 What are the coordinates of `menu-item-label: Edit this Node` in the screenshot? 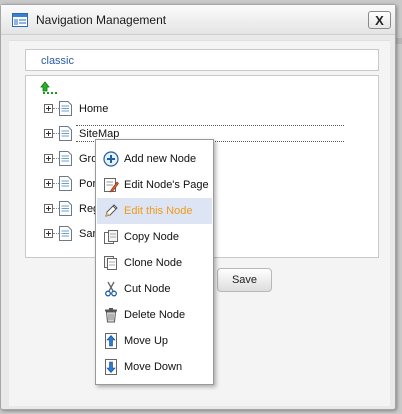 It's located at (158, 211).